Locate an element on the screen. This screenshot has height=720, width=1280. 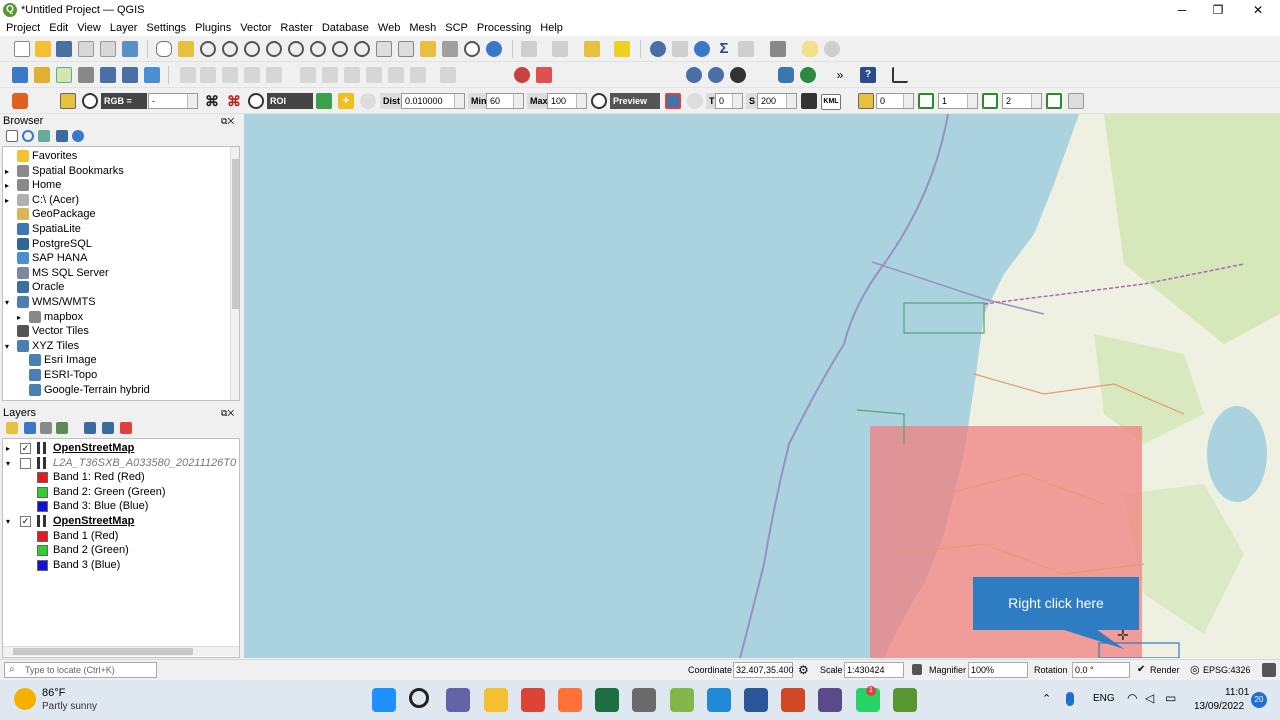
add-roi-icon: + is located at coordinates (346, 101).